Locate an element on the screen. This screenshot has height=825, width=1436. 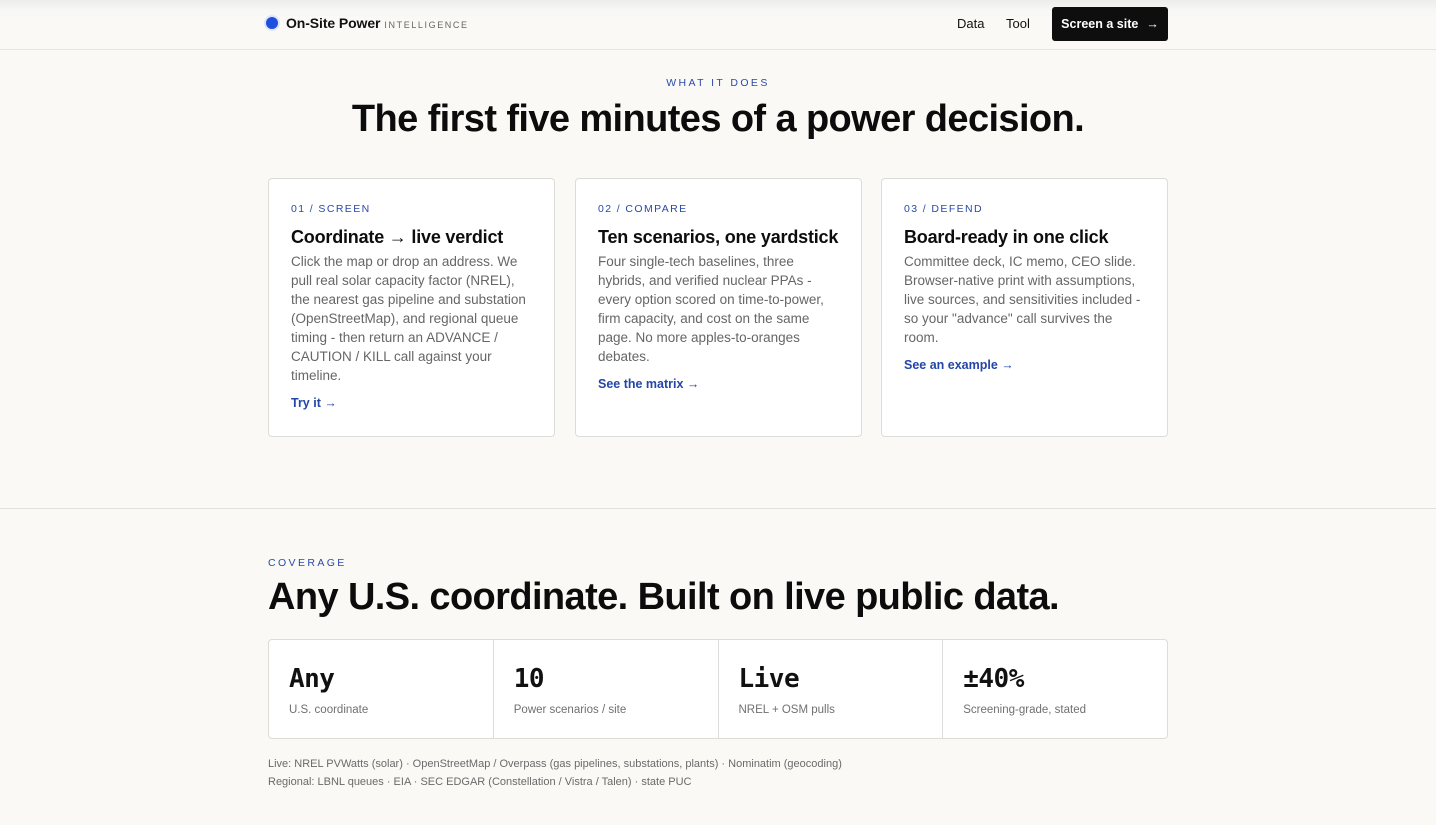
brand-logo: On-Site Power INTELLIGENCE is located at coordinates (367, 23).